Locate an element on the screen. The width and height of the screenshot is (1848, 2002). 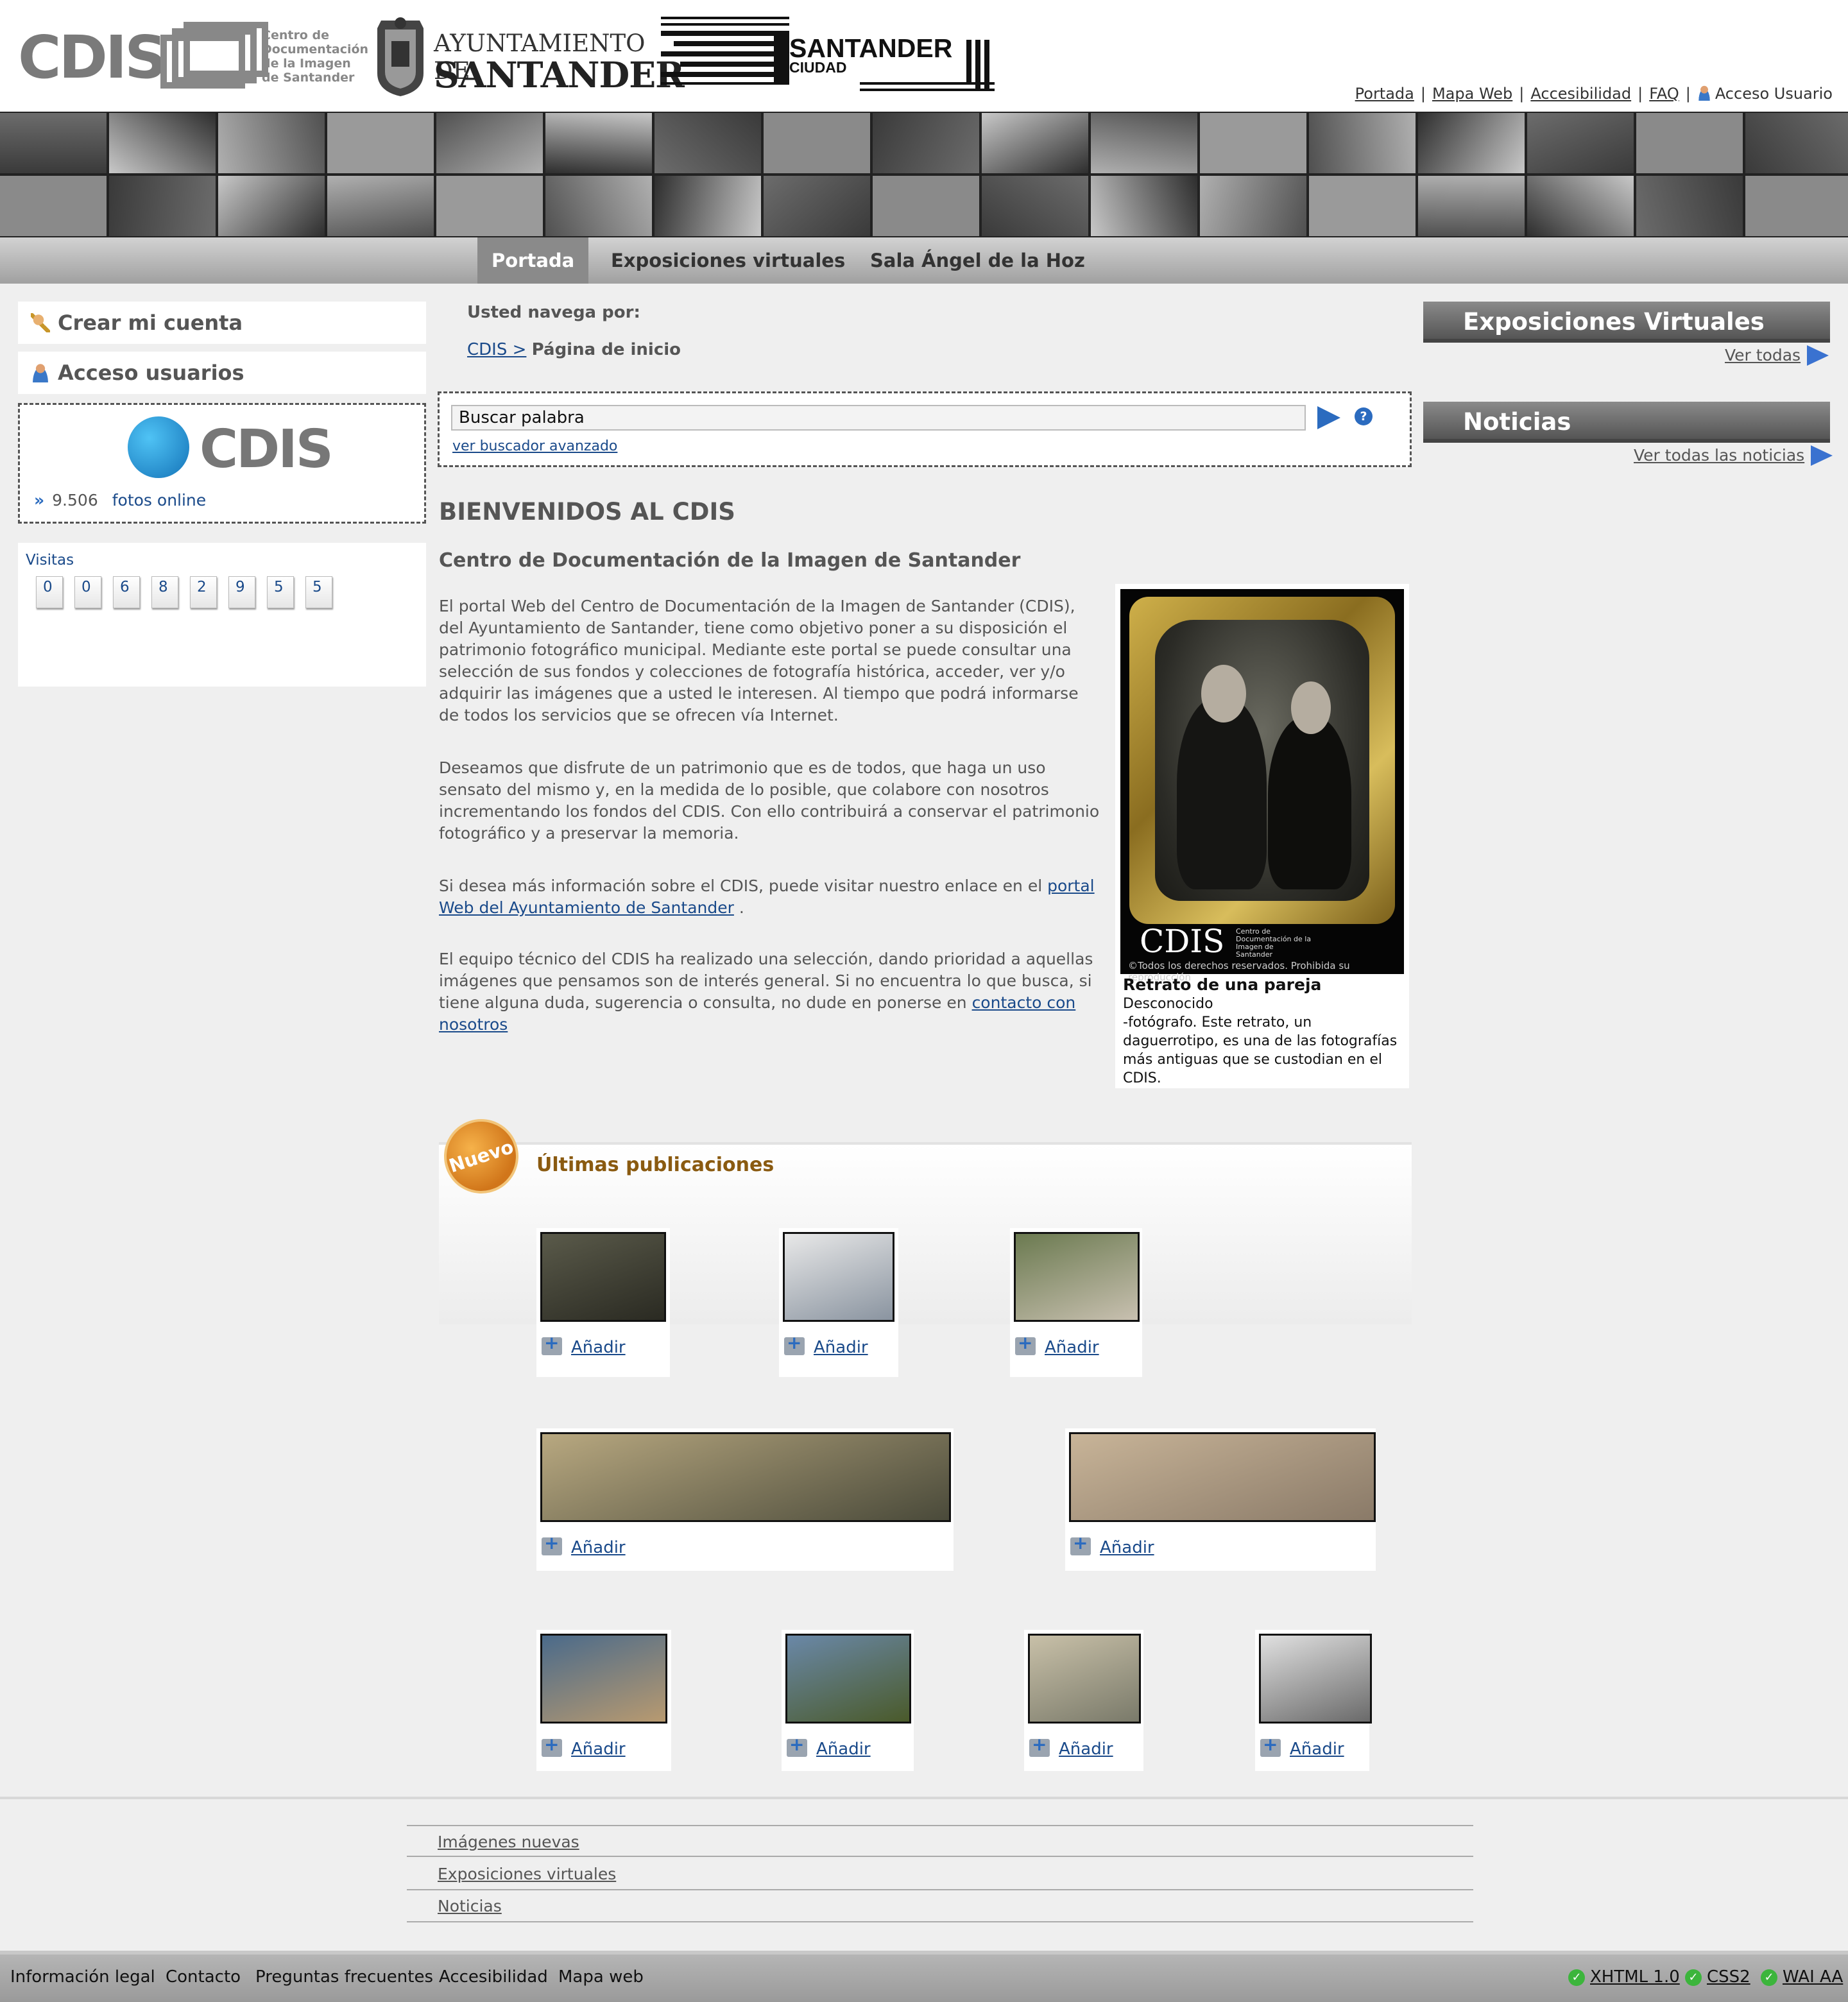
page-title: BIENVENIDOS AL CDIS is located at coordinates (587, 512).